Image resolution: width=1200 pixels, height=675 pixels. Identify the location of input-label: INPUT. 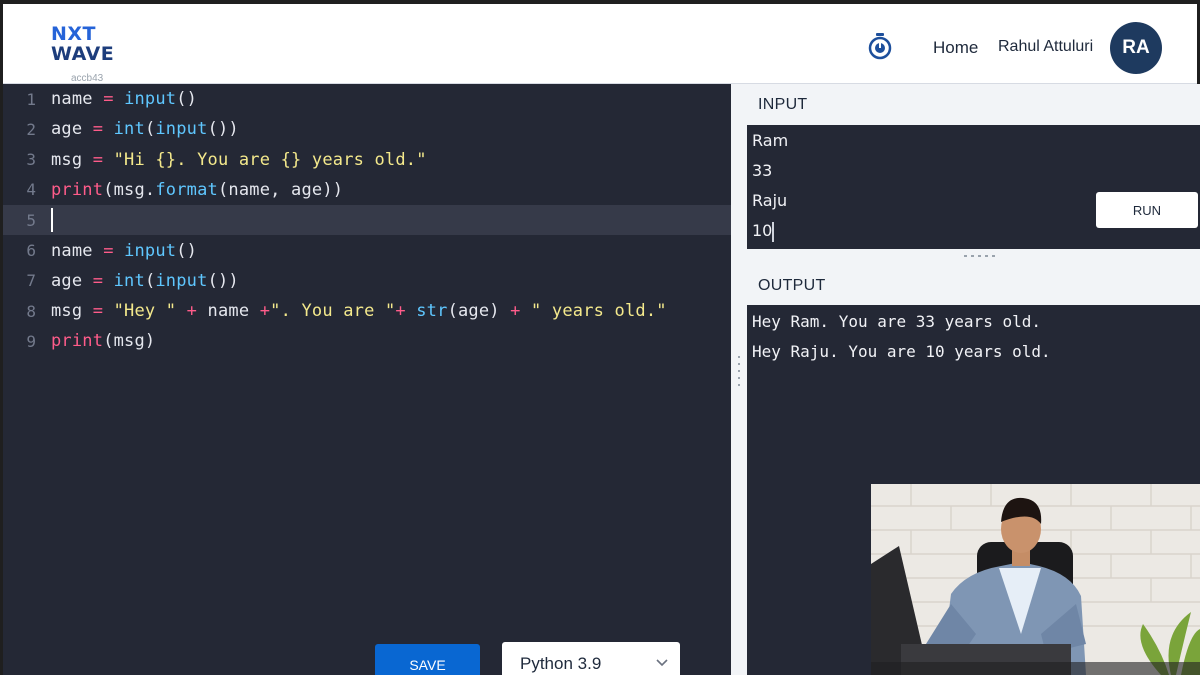
(783, 104).